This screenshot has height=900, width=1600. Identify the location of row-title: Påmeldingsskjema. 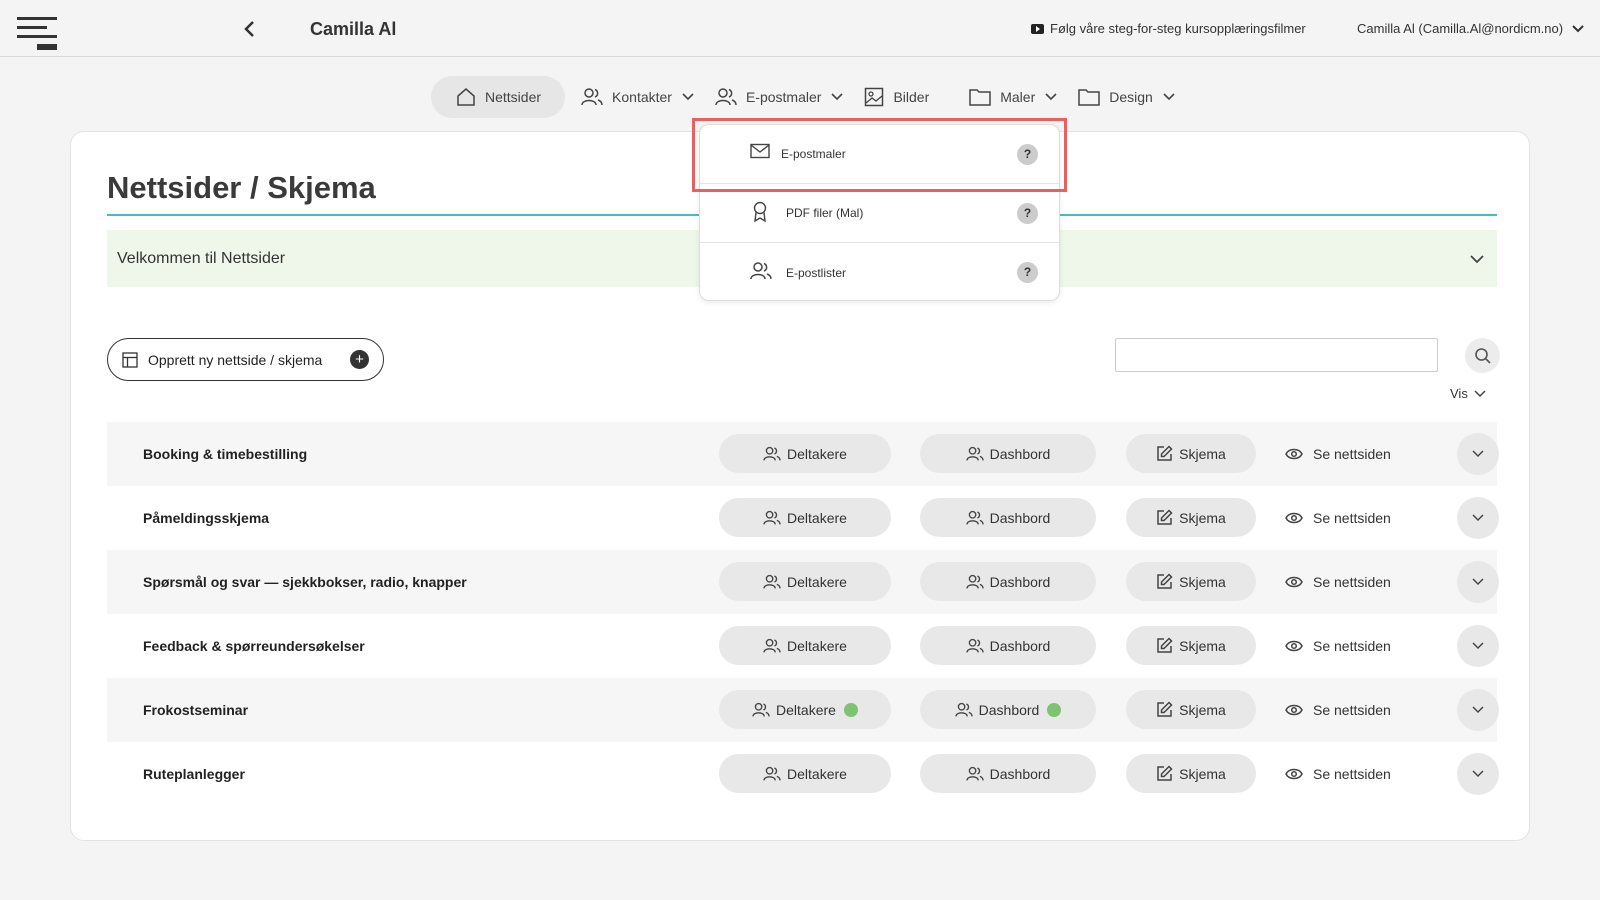
(206, 518).